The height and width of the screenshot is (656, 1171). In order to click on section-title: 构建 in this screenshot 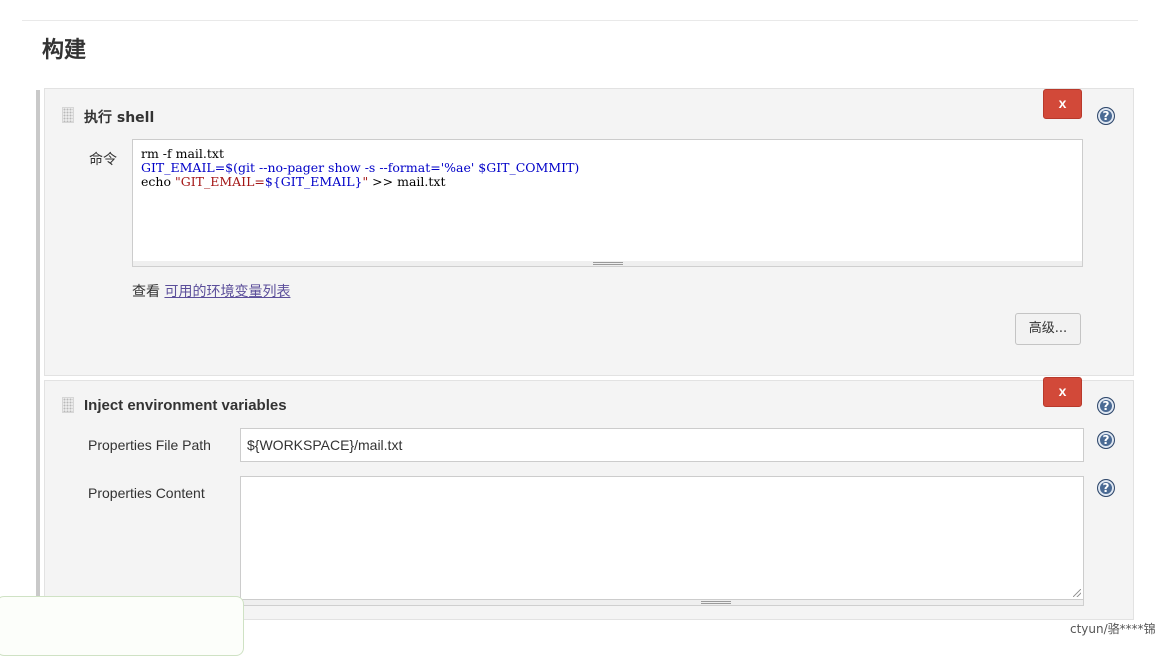, I will do `click(64, 50)`.